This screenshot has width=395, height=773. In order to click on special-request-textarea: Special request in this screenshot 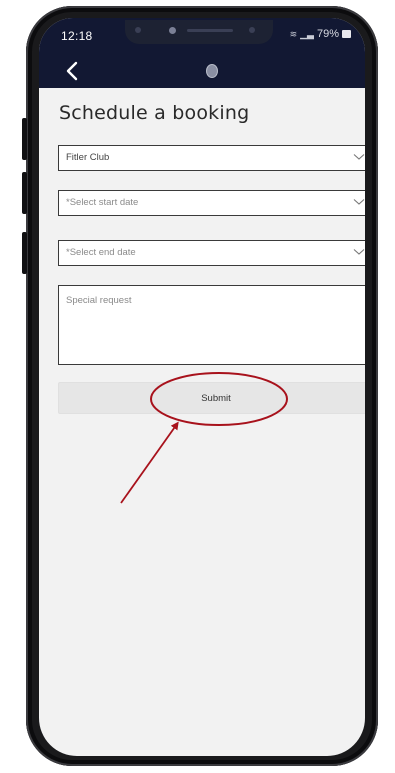, I will do `click(211, 325)`.